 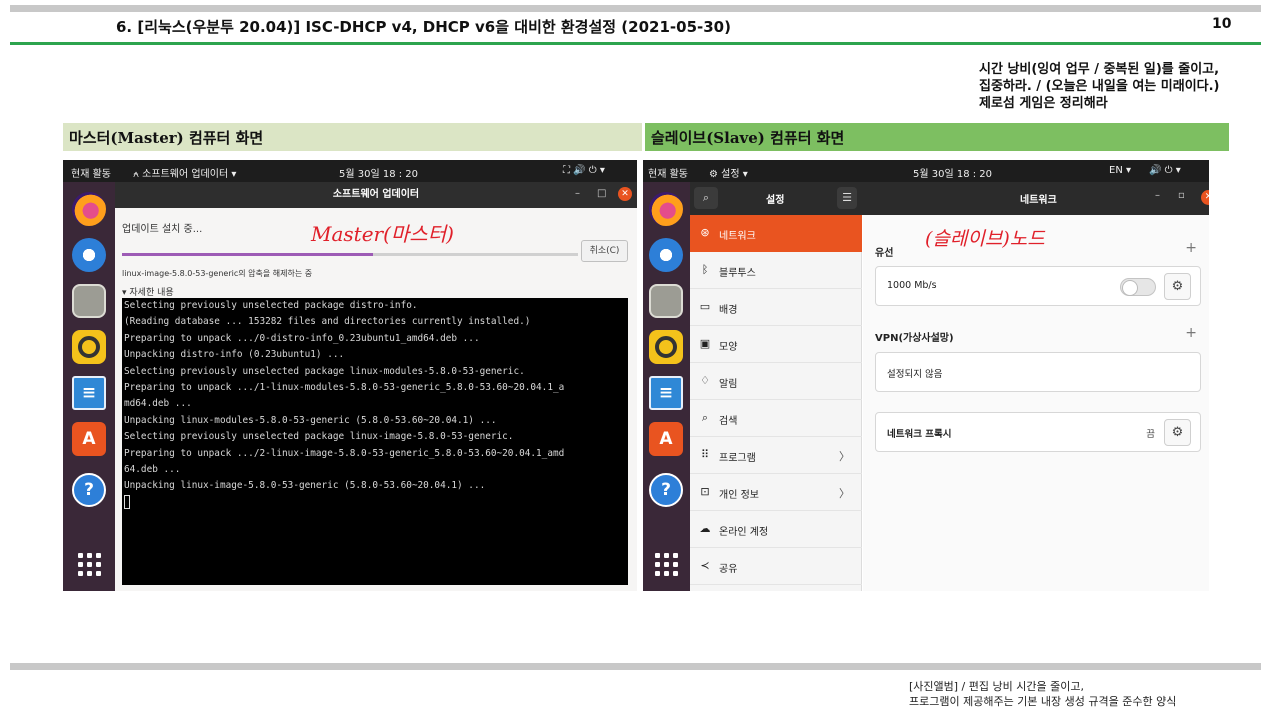 I want to click on add-vpn-icon: +, so click(x=1191, y=333).